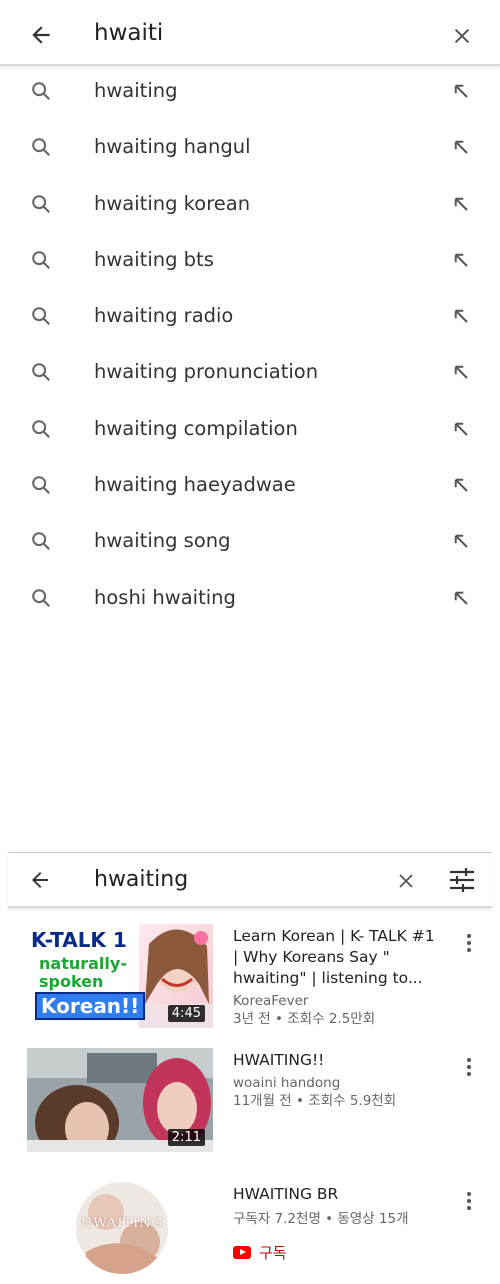 The width and height of the screenshot is (500, 1284). I want to click on suggestion-label: hwaiting korean, so click(172, 203).